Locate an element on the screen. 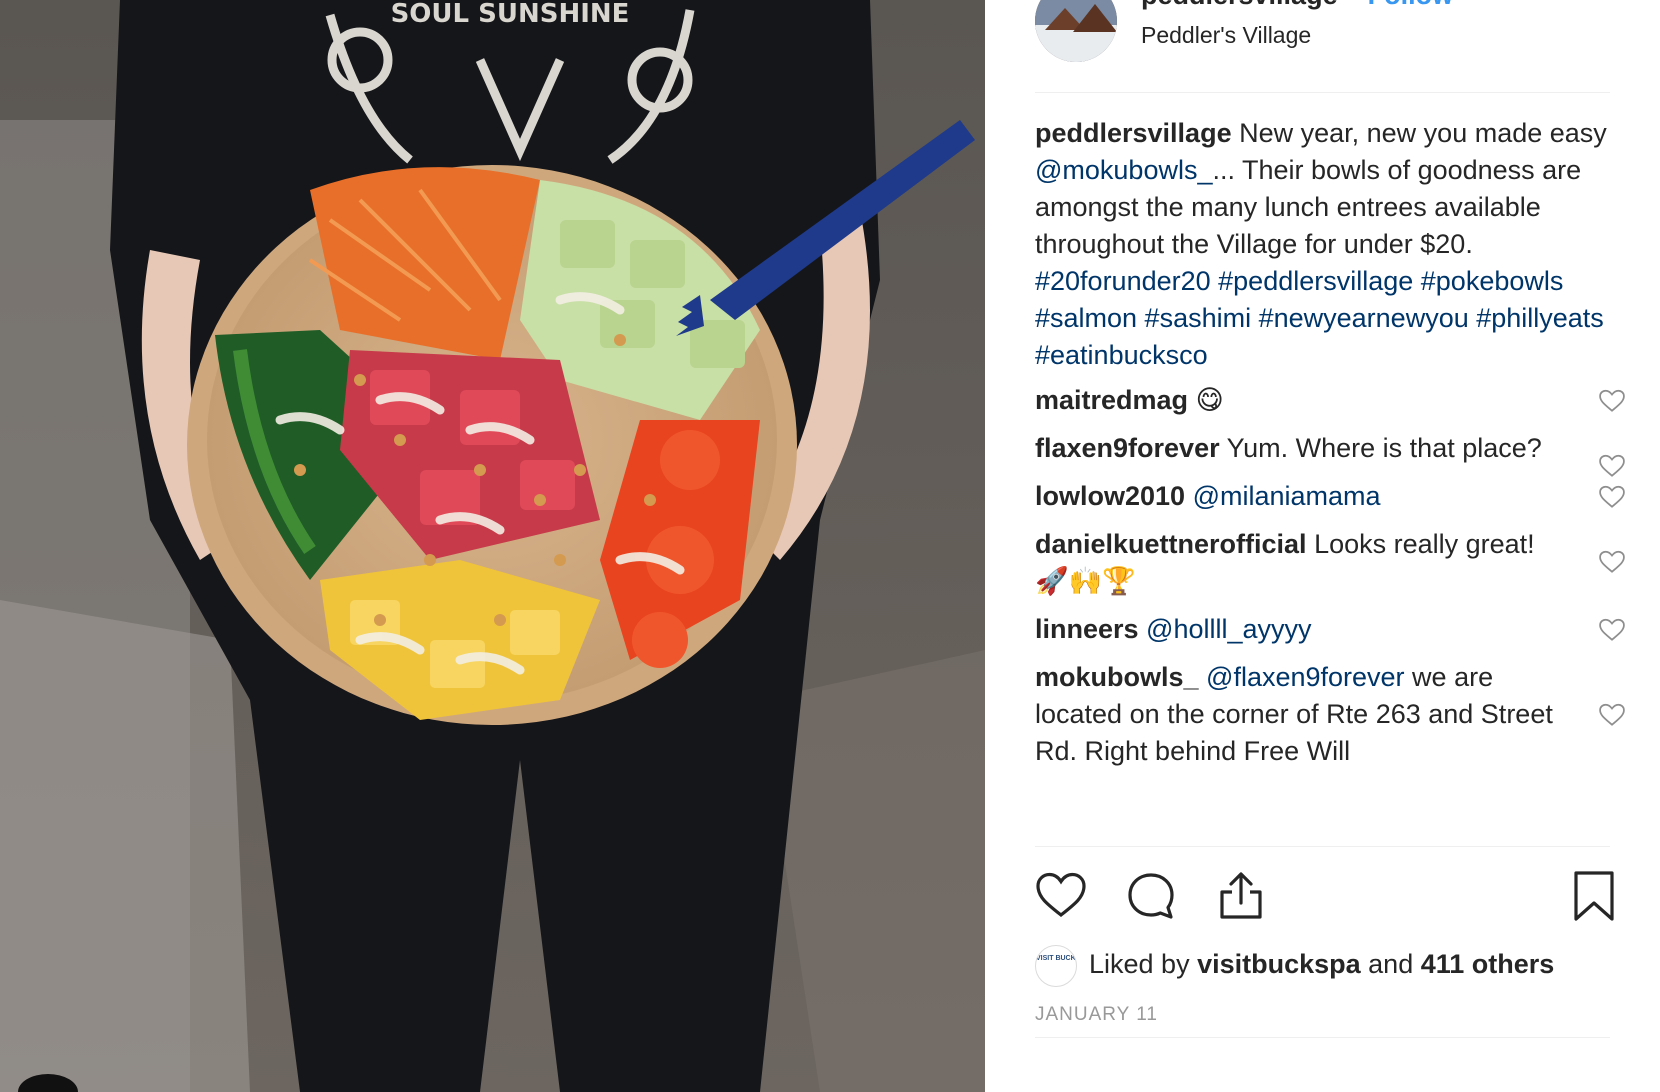 The image size is (1660, 1092). comment-username: linneers is located at coordinates (1087, 629).